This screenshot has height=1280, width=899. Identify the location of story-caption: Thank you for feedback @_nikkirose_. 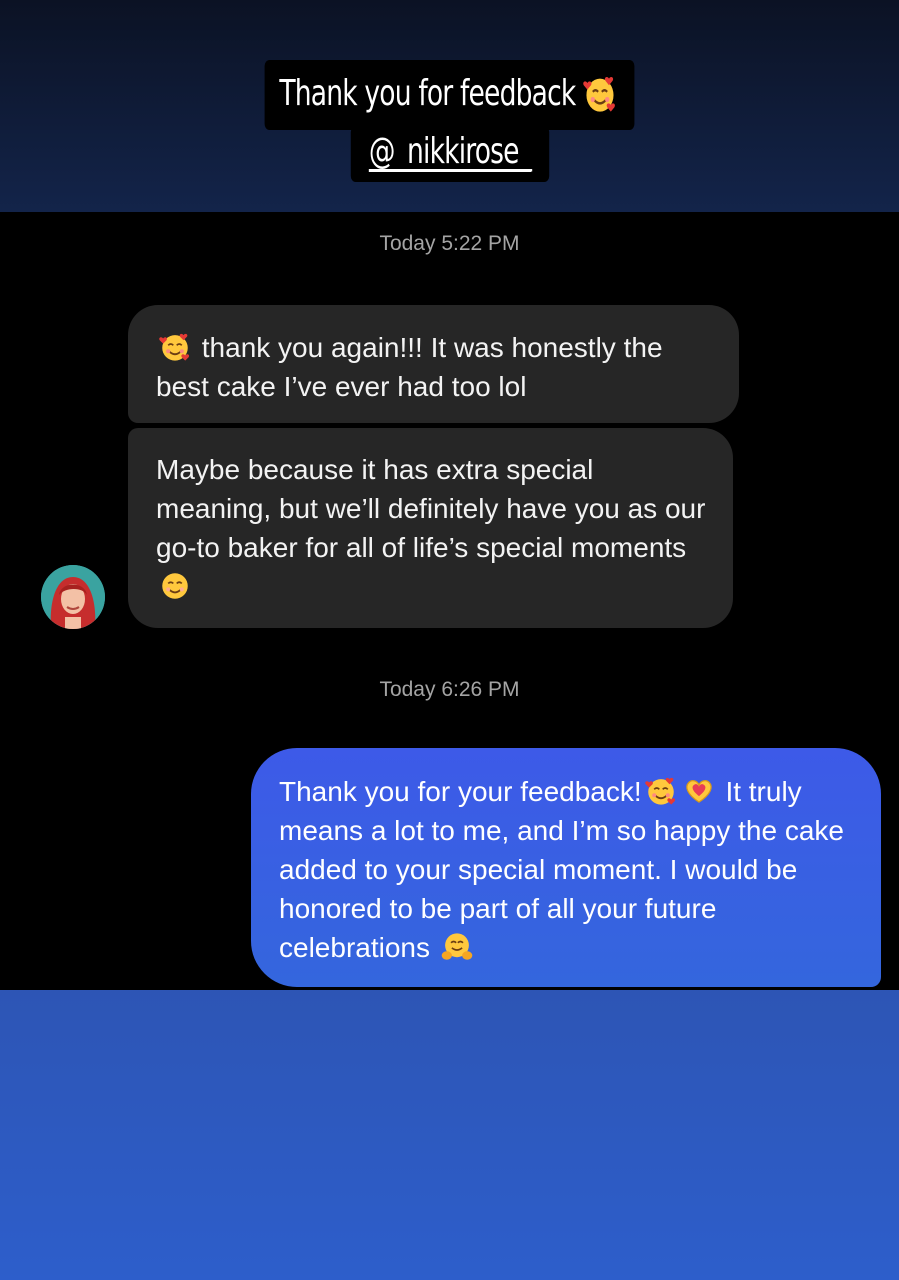
(449, 121).